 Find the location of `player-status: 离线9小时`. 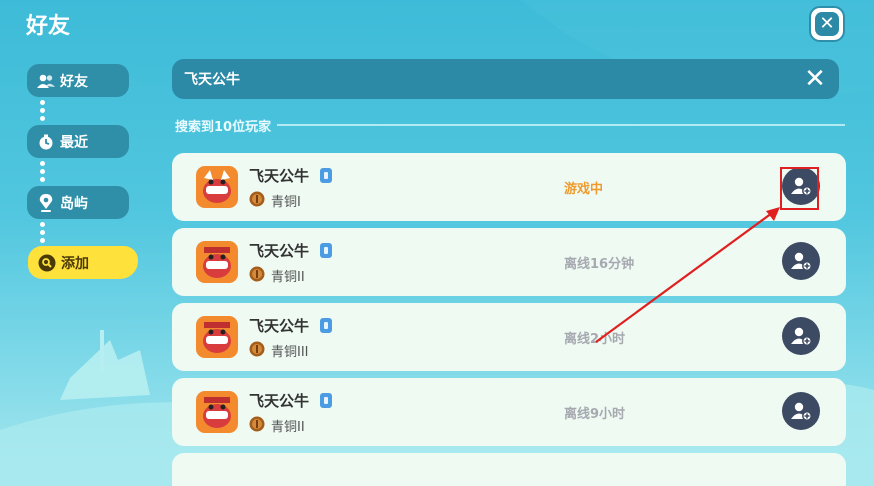

player-status: 离线9小时 is located at coordinates (595, 414).